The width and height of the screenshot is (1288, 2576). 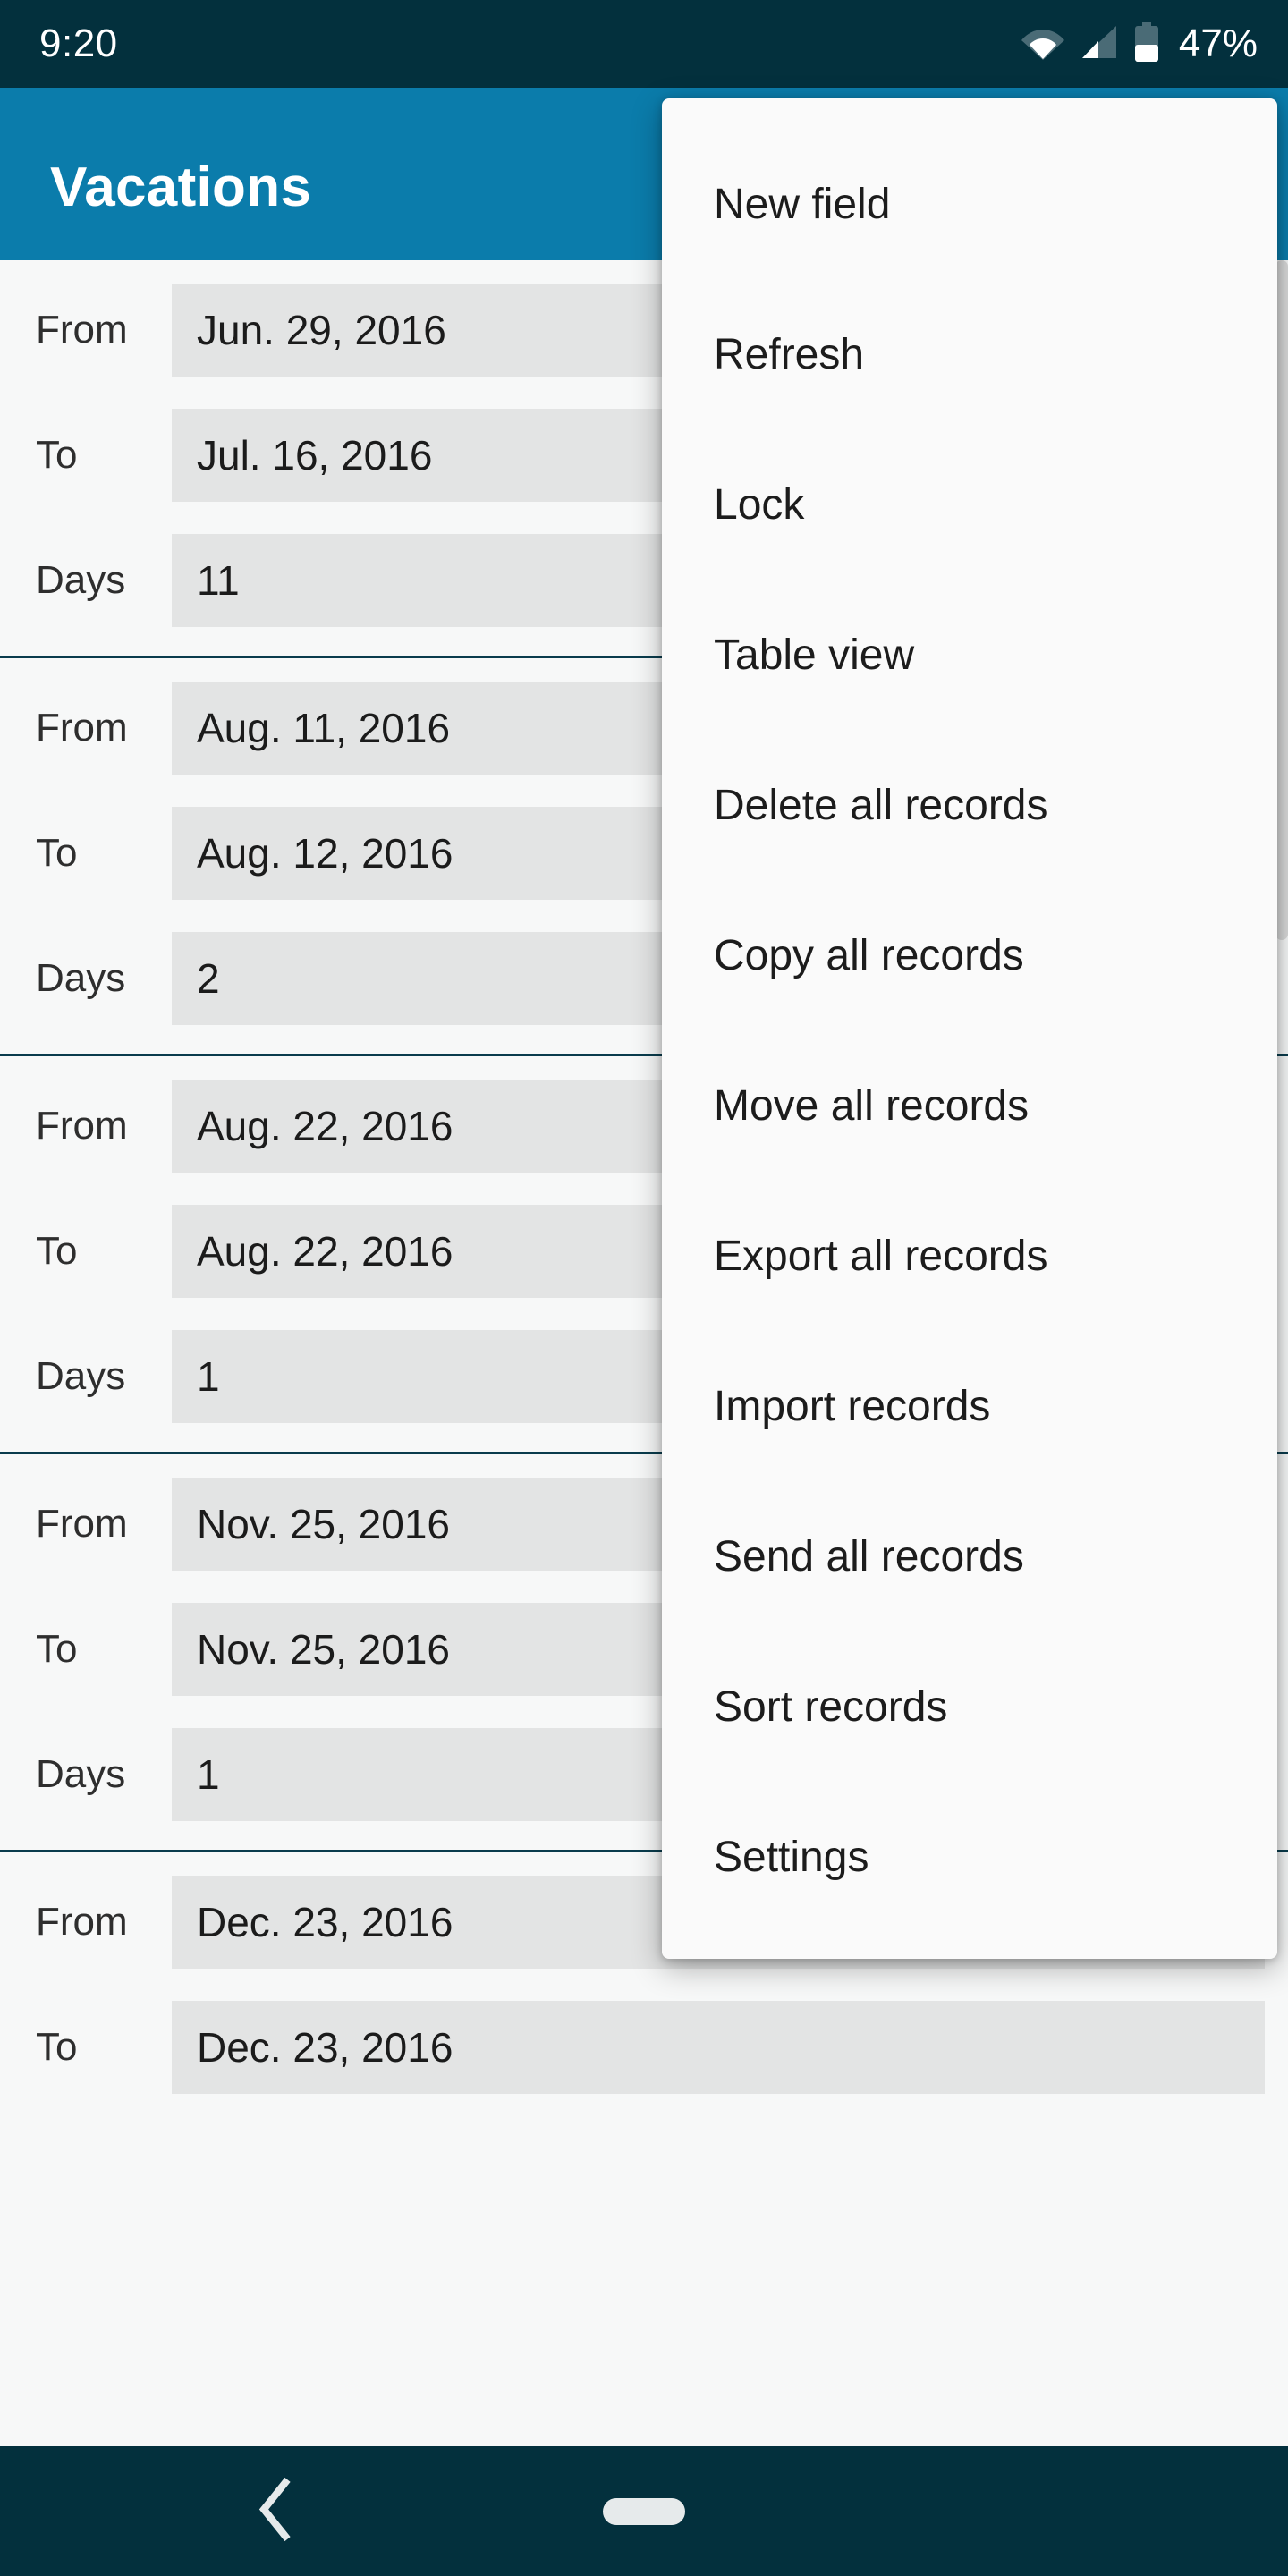 I want to click on status-indicators: 47%, so click(x=1139, y=43).